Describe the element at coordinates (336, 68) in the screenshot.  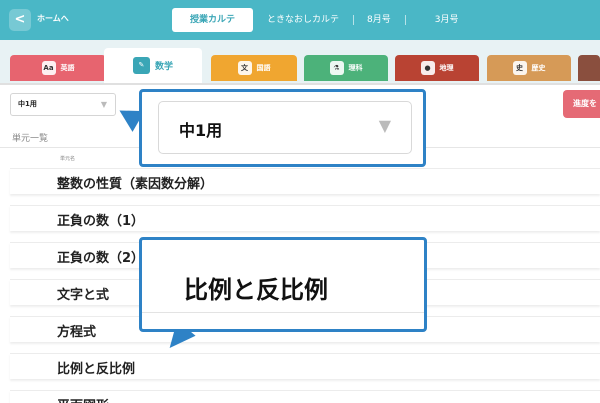
I see `science-icon: ⚗` at that location.